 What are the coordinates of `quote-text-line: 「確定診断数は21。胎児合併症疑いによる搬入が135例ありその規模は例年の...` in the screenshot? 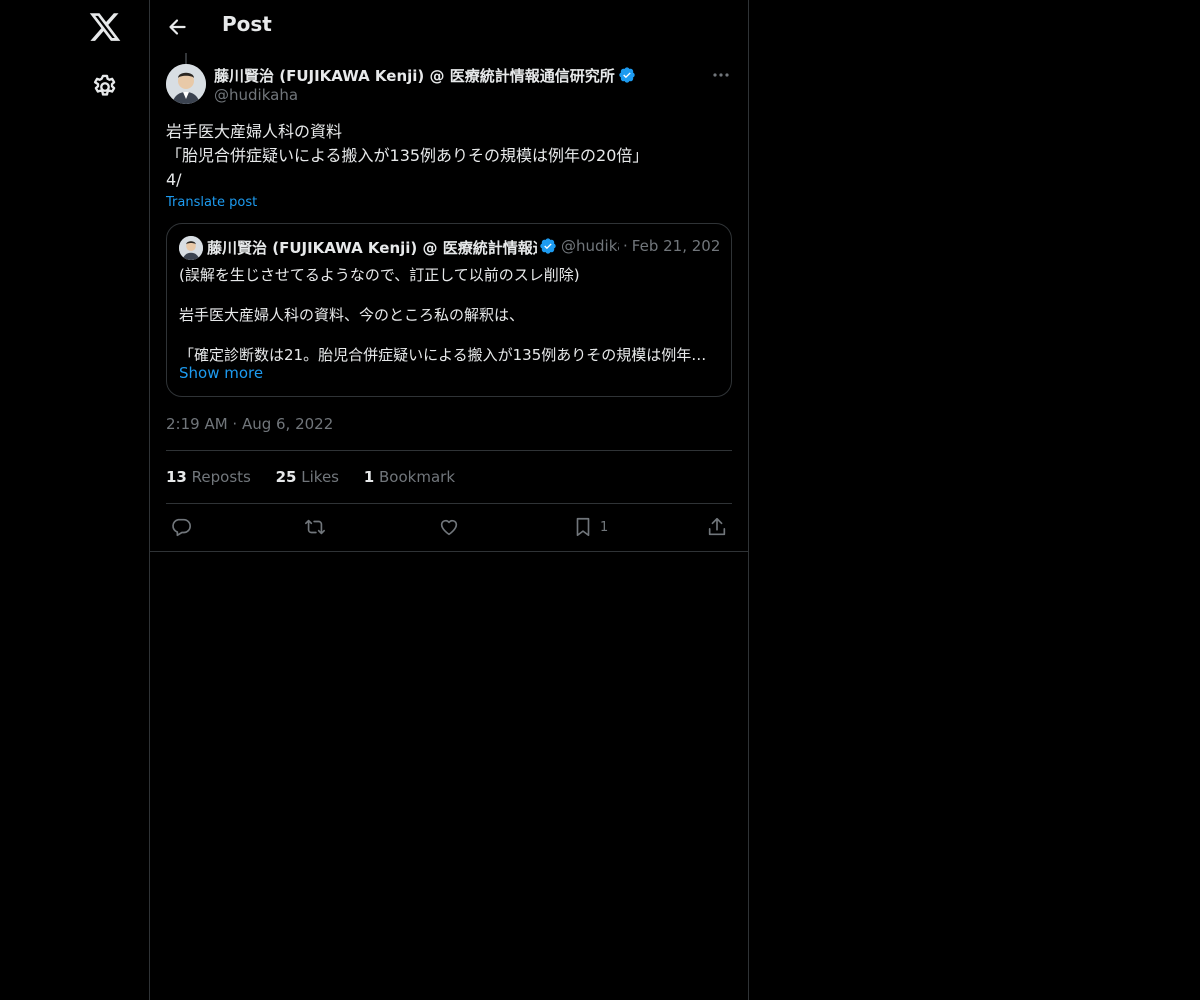 It's located at (449, 355).